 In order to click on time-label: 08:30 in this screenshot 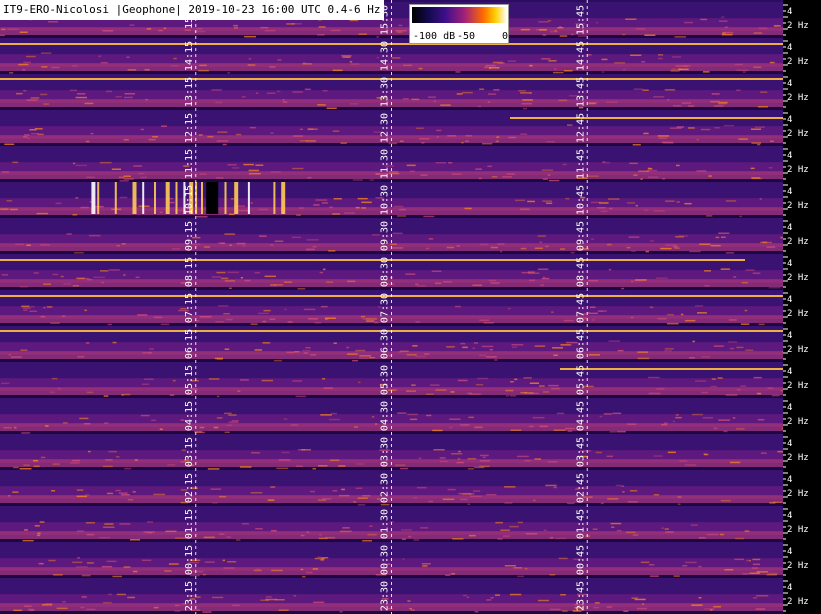, I will do `click(385, 272)`.